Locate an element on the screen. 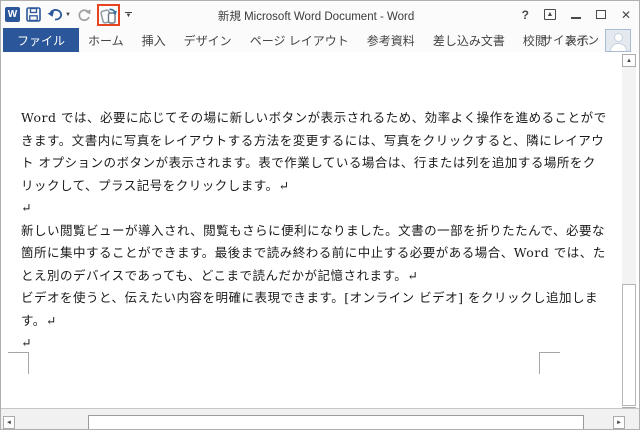 Image resolution: width=640 pixels, height=430 pixels. vertical-scrollbar-track is located at coordinates (629, 175).